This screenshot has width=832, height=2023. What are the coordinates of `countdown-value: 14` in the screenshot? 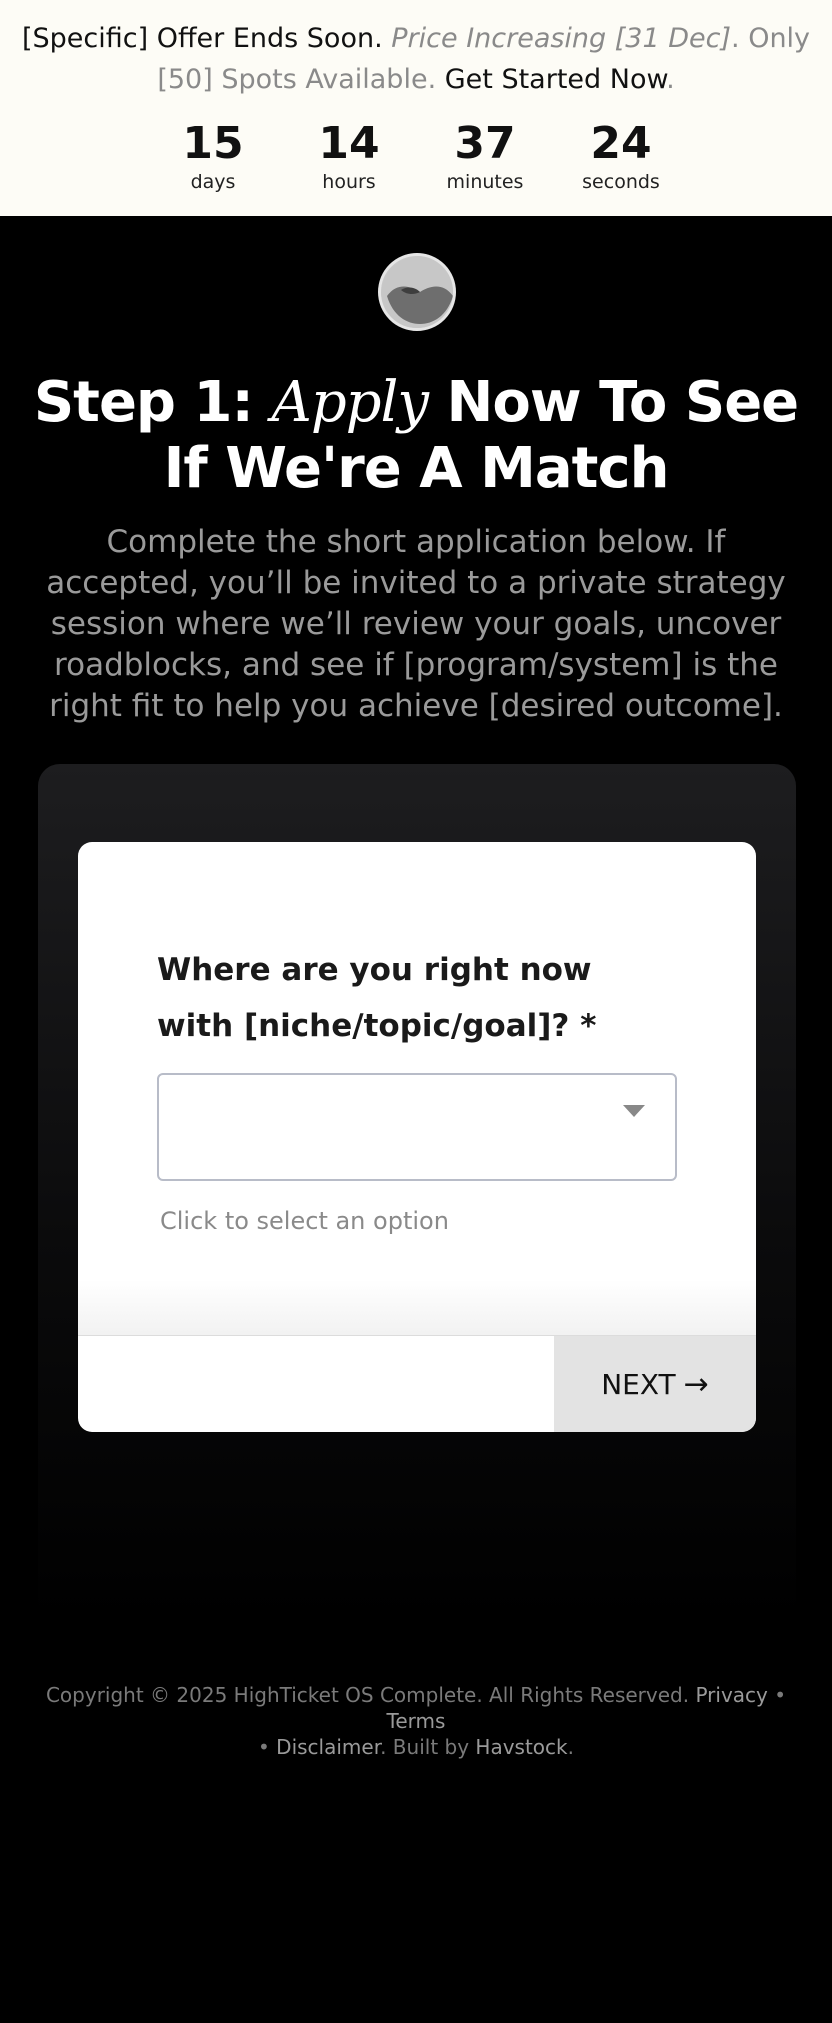 It's located at (349, 143).